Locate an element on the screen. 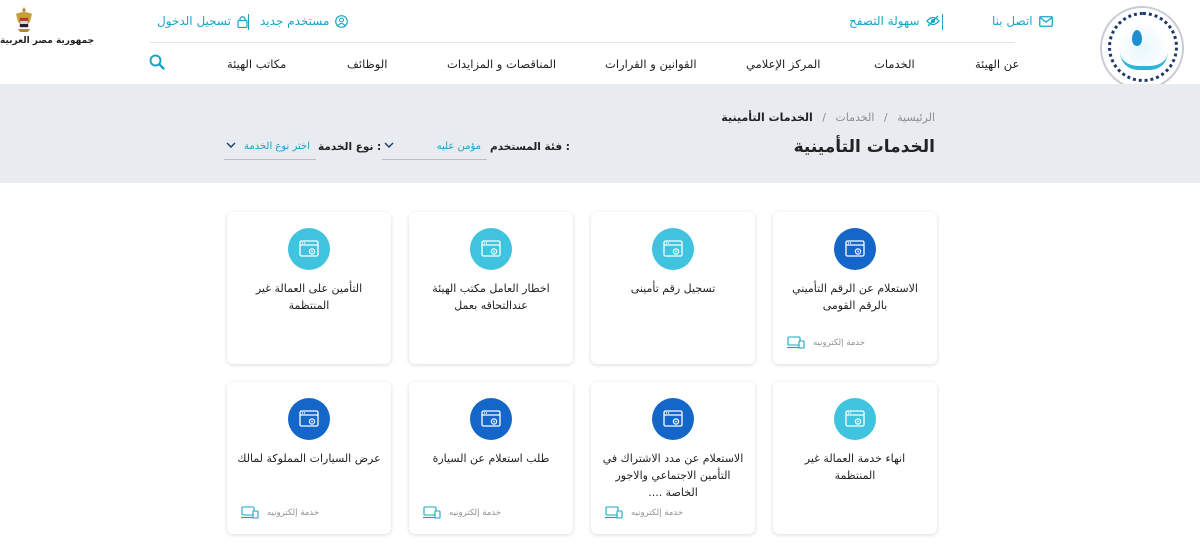 This screenshot has width=1200, height=554. user-category-label: فئة المستخدم : is located at coordinates (530, 147).